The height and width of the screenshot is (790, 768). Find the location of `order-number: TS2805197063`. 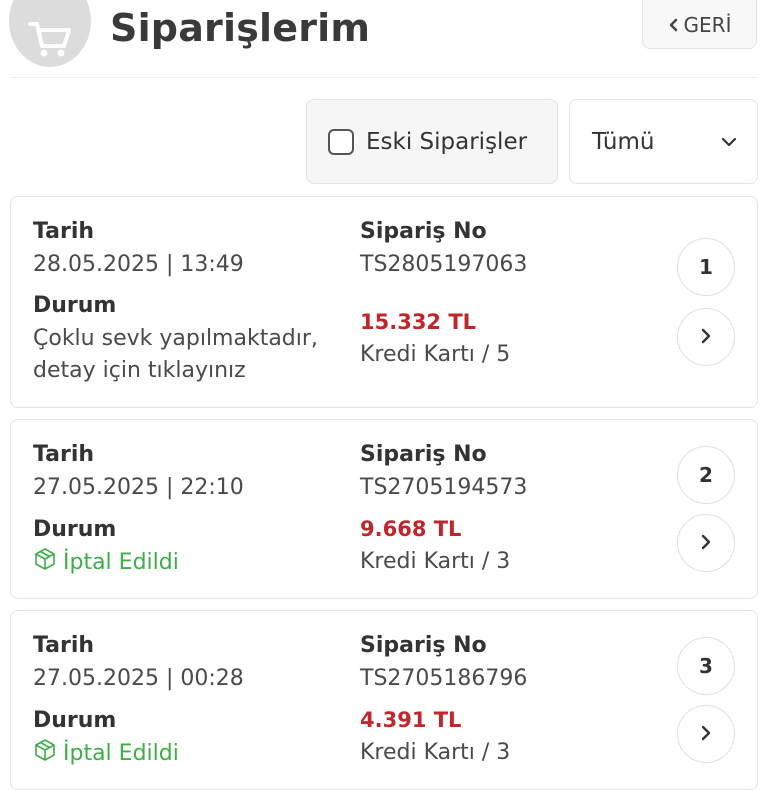

order-number: TS2805197063 is located at coordinates (444, 264).